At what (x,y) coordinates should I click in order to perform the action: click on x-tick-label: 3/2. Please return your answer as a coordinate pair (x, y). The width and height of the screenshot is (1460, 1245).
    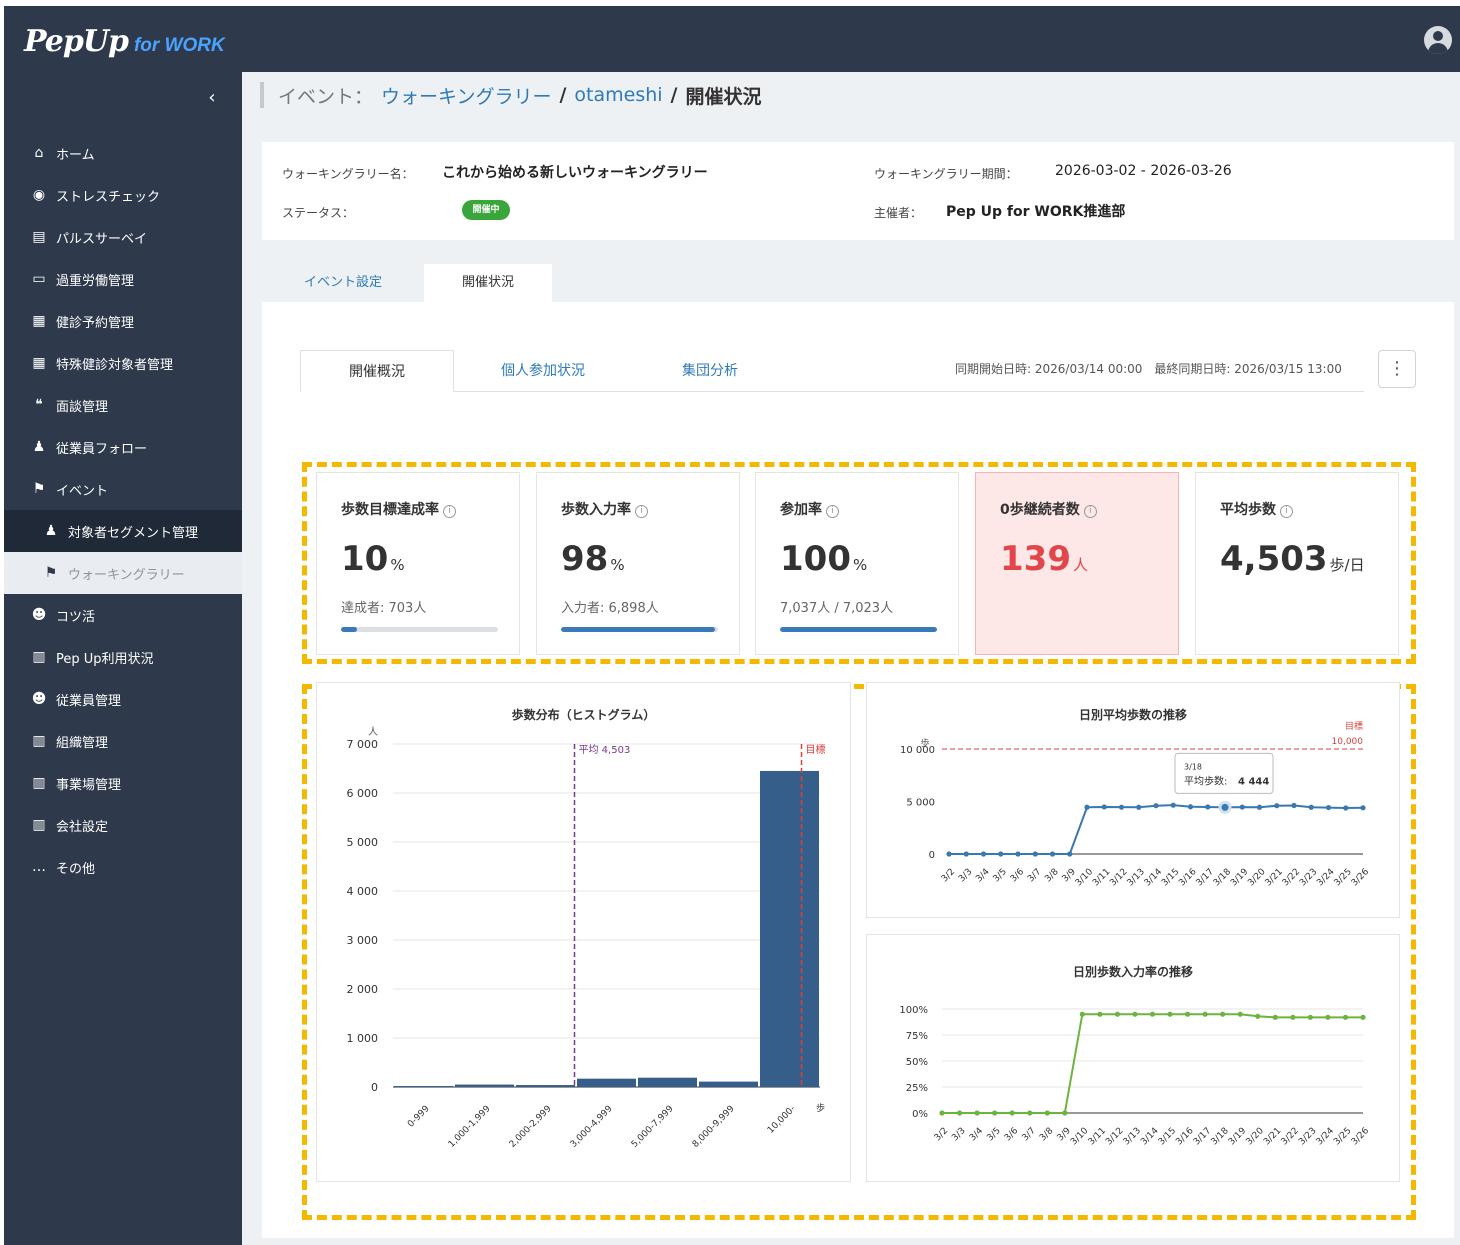
    Looking at the image, I should click on (941, 1134).